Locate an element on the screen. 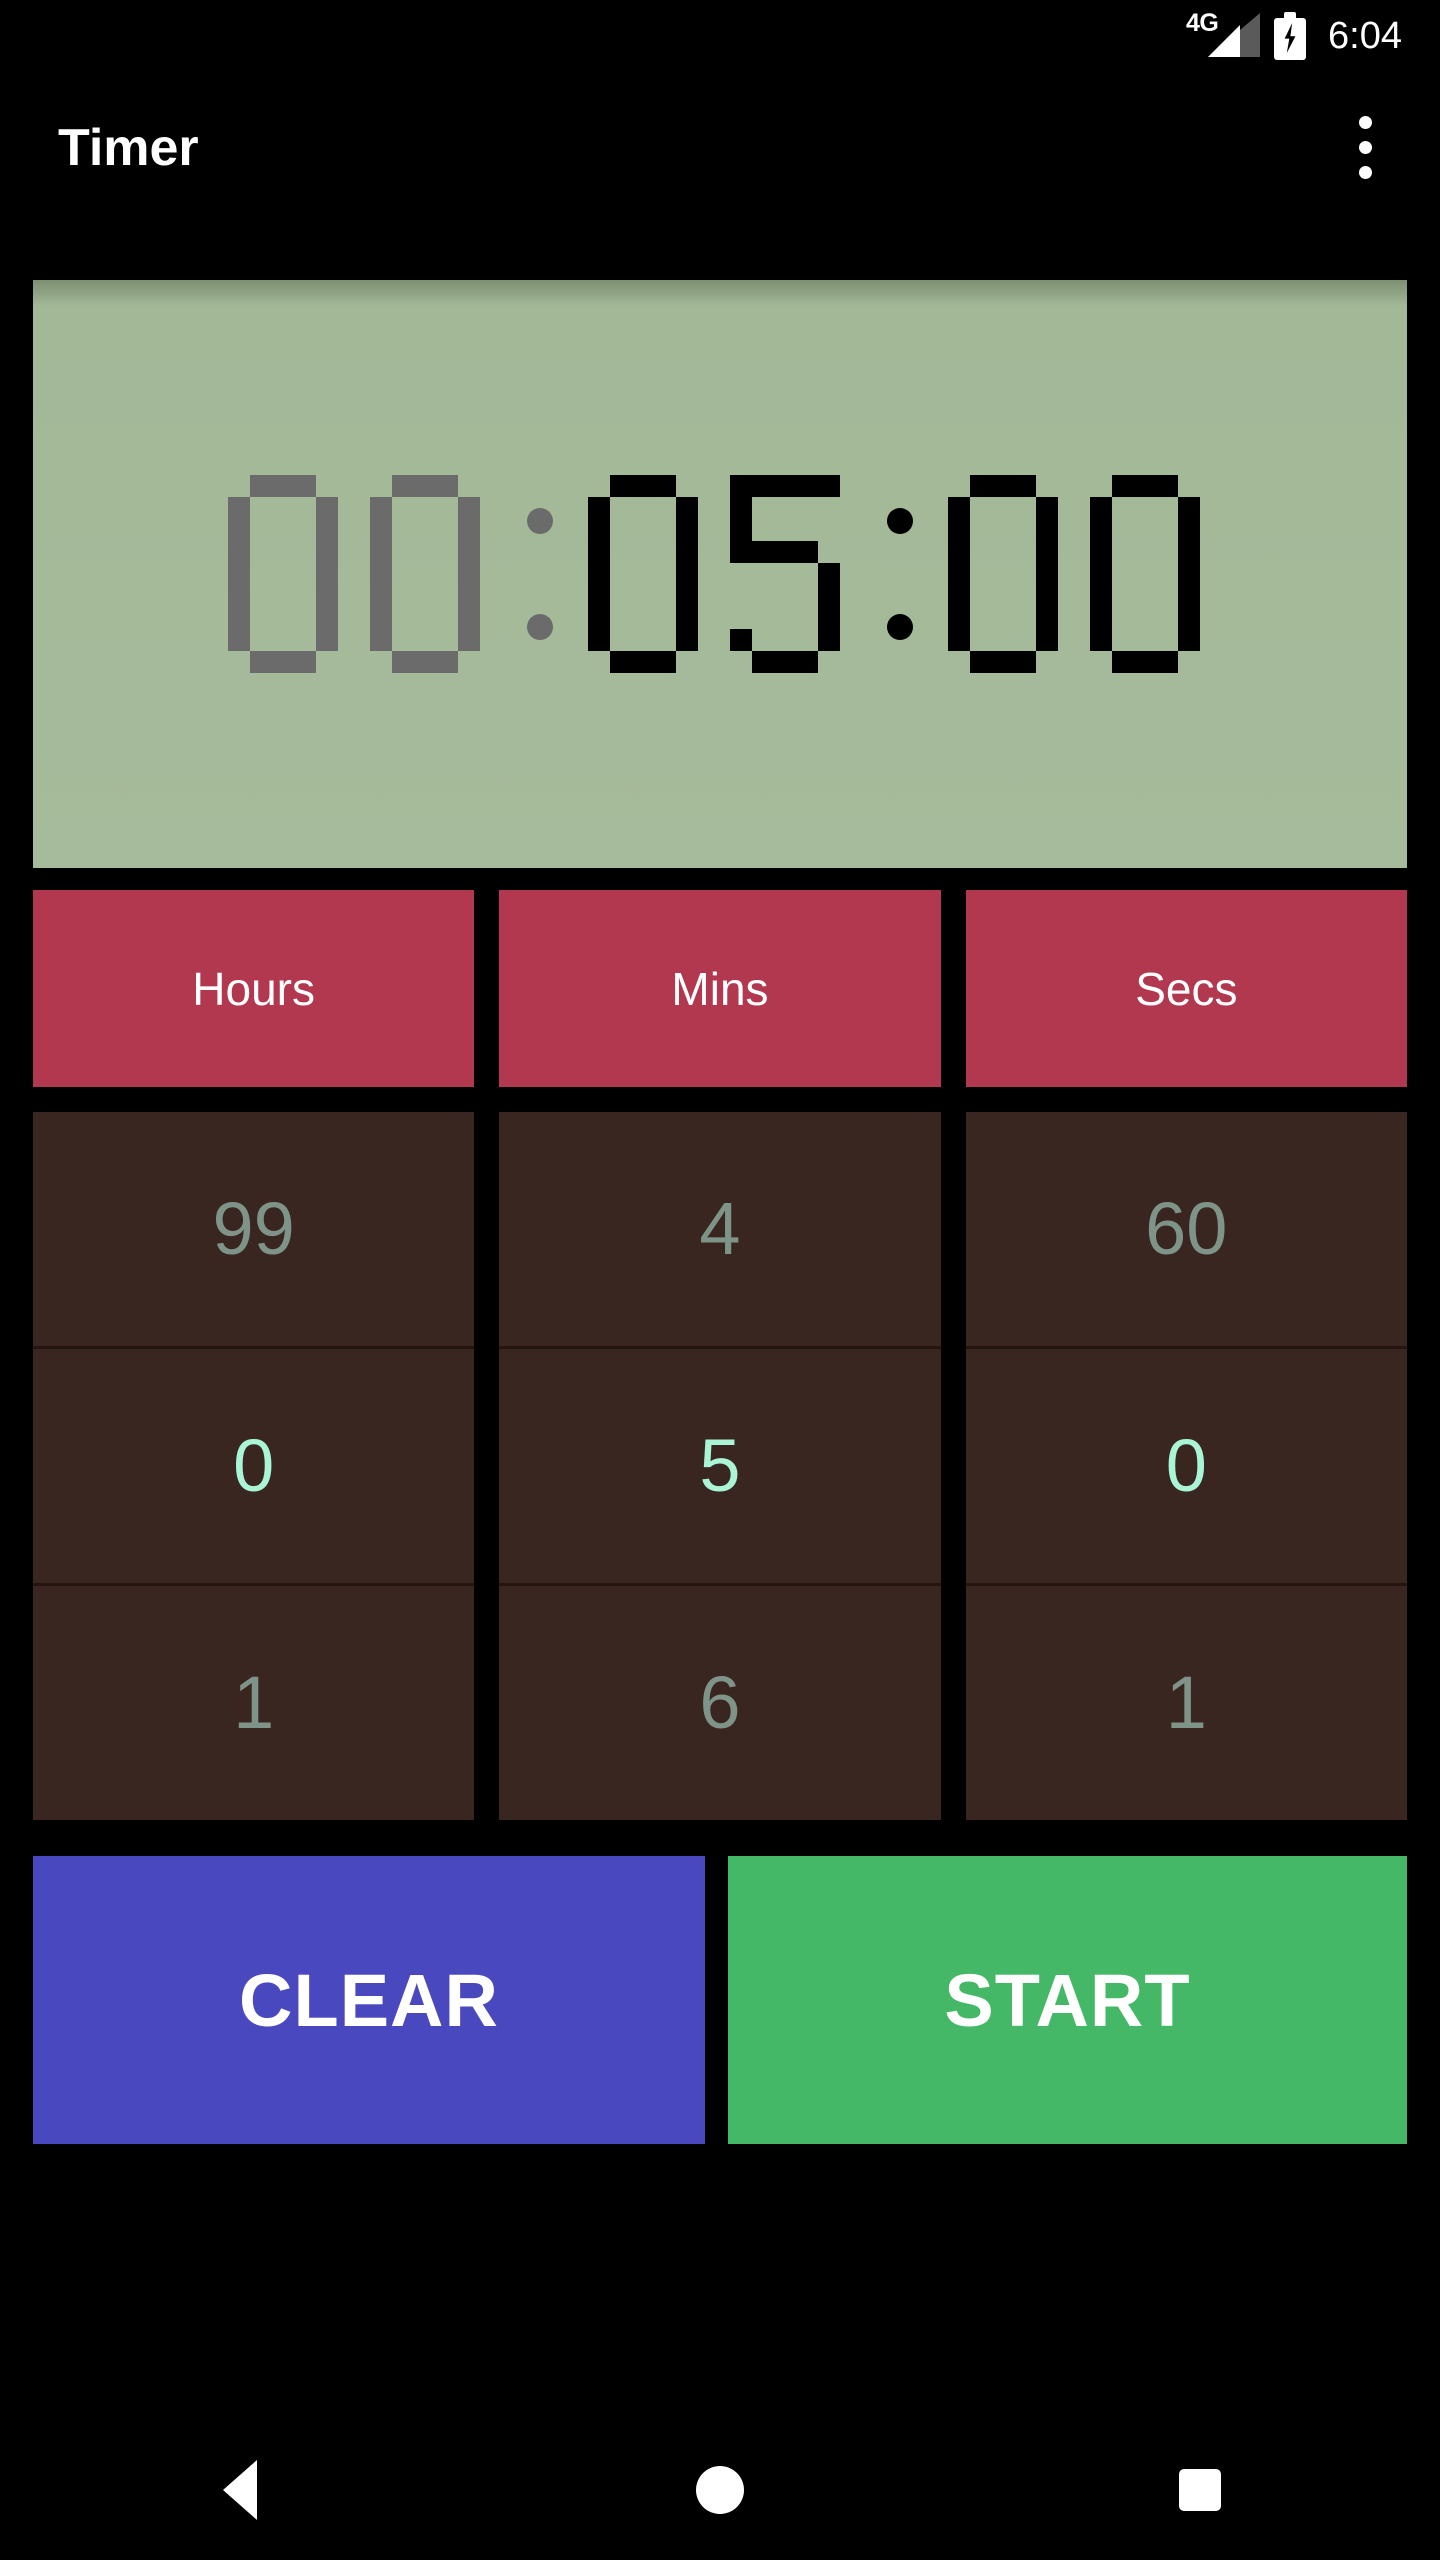  picker-secs: 60 0 1 is located at coordinates (1186, 1466).